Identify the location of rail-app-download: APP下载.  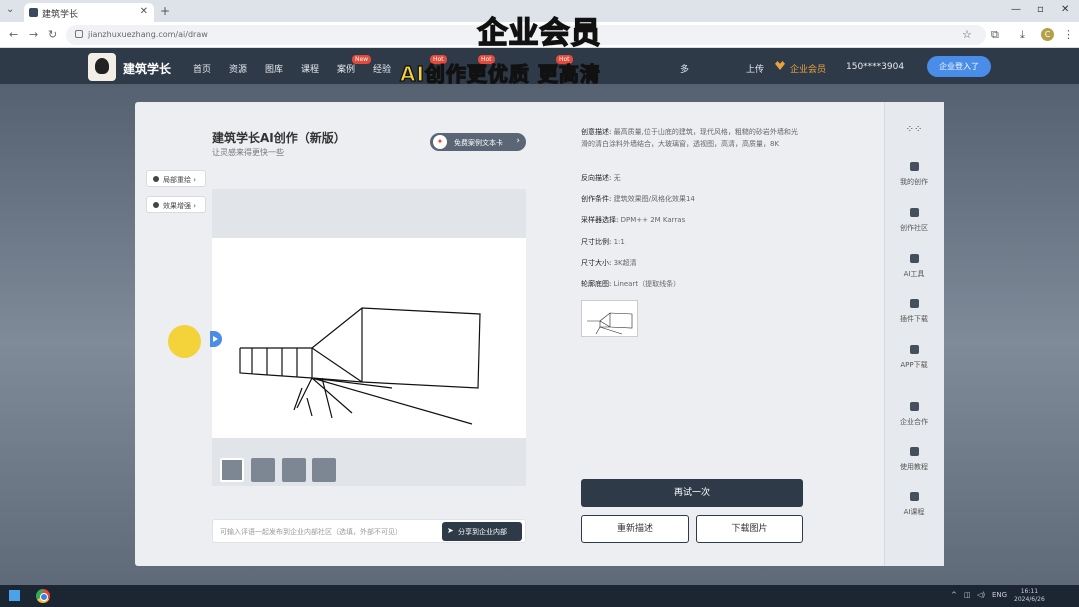
(914, 357).